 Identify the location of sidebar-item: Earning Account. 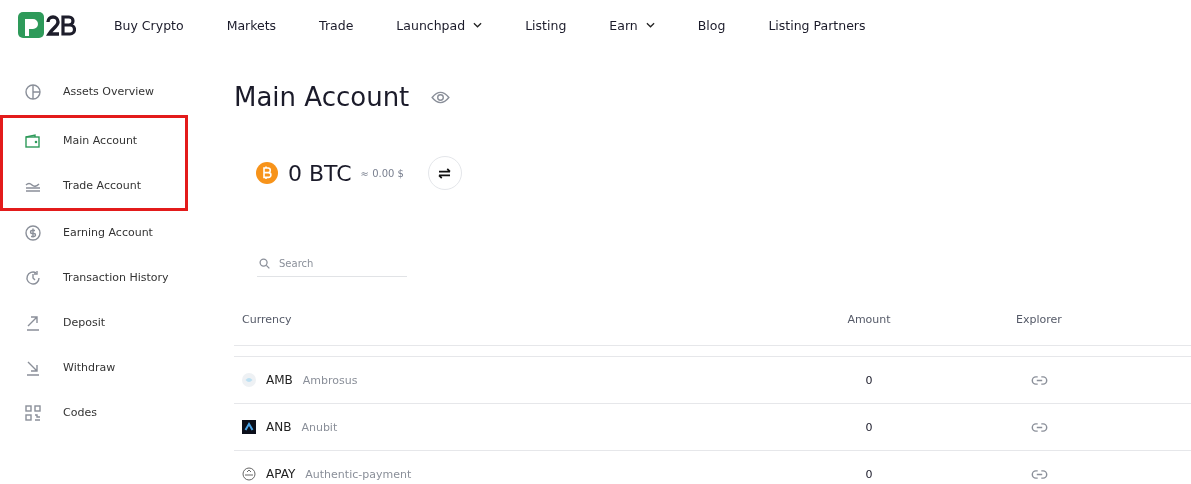
(94, 232).